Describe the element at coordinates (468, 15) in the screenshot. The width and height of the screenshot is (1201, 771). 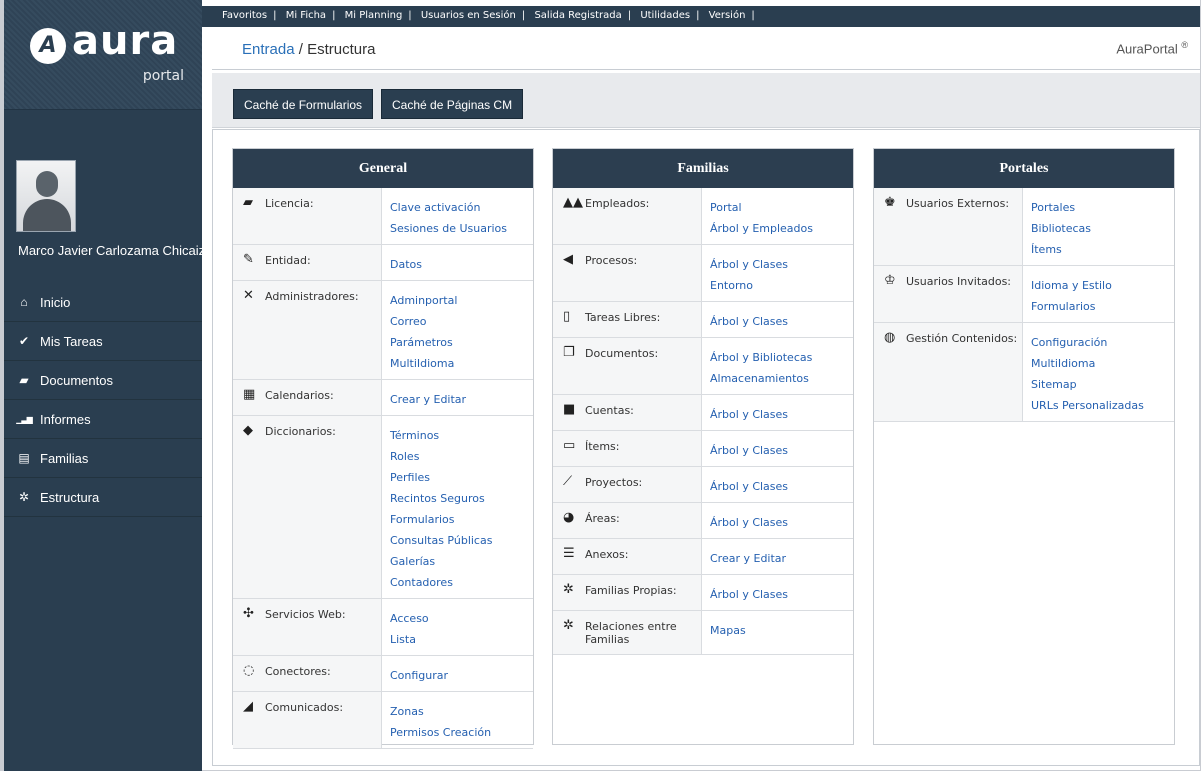
I see `topbar-usuarios-sesion: Usuarios en Sesión` at that location.